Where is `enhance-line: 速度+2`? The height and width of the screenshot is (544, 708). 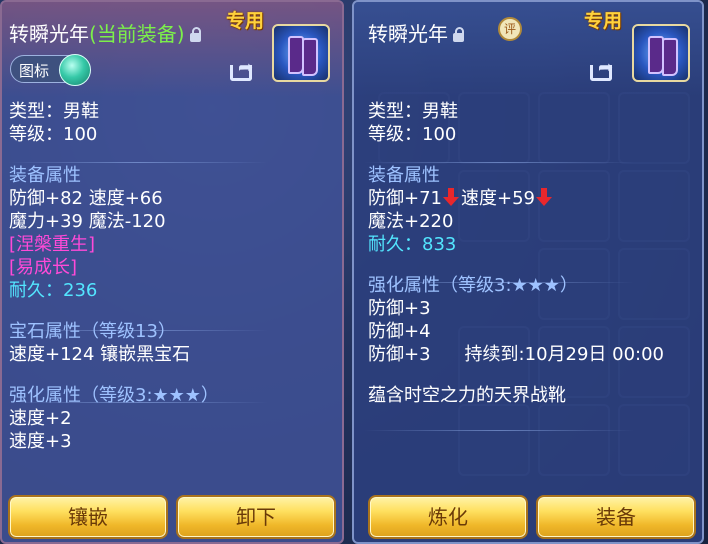 enhance-line: 速度+2 is located at coordinates (40, 418).